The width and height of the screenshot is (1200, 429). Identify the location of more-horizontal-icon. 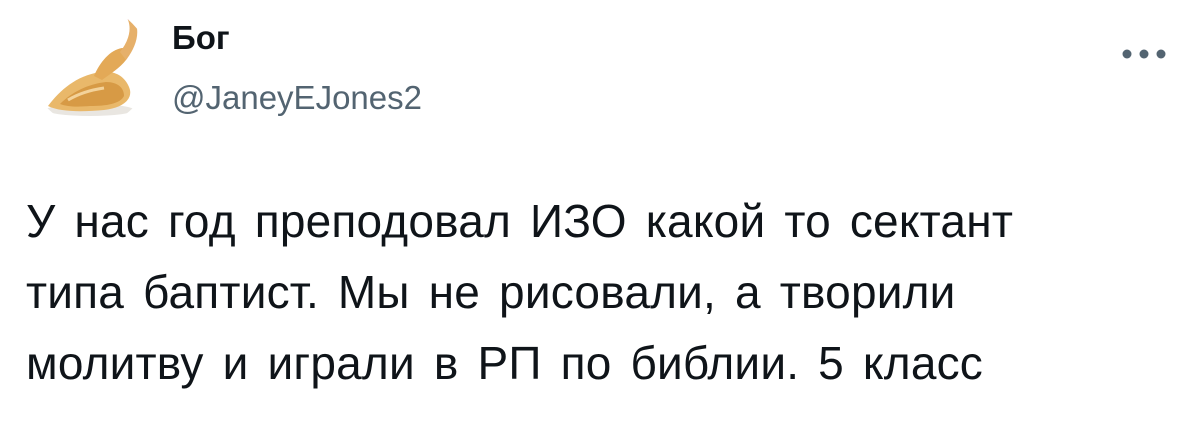
(1144, 54).